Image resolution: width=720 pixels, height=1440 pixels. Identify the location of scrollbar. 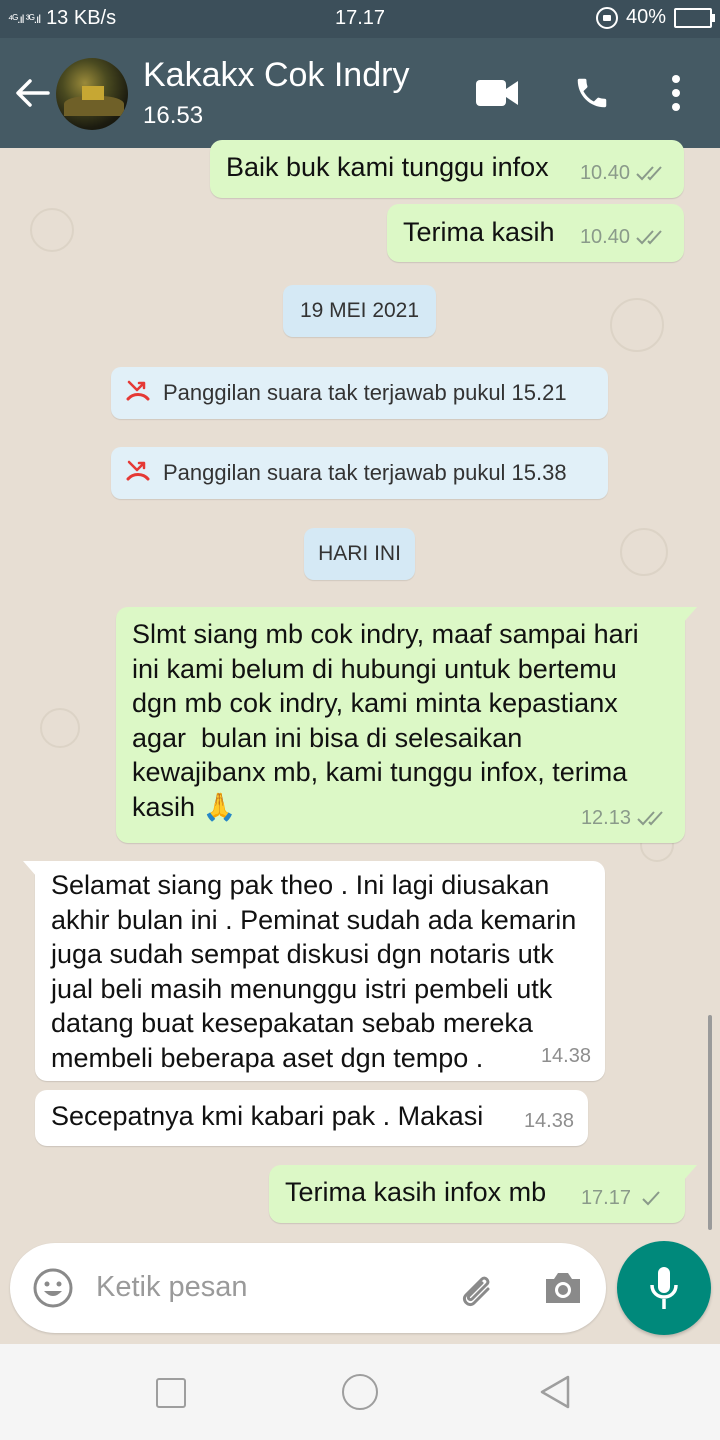
(710, 1122).